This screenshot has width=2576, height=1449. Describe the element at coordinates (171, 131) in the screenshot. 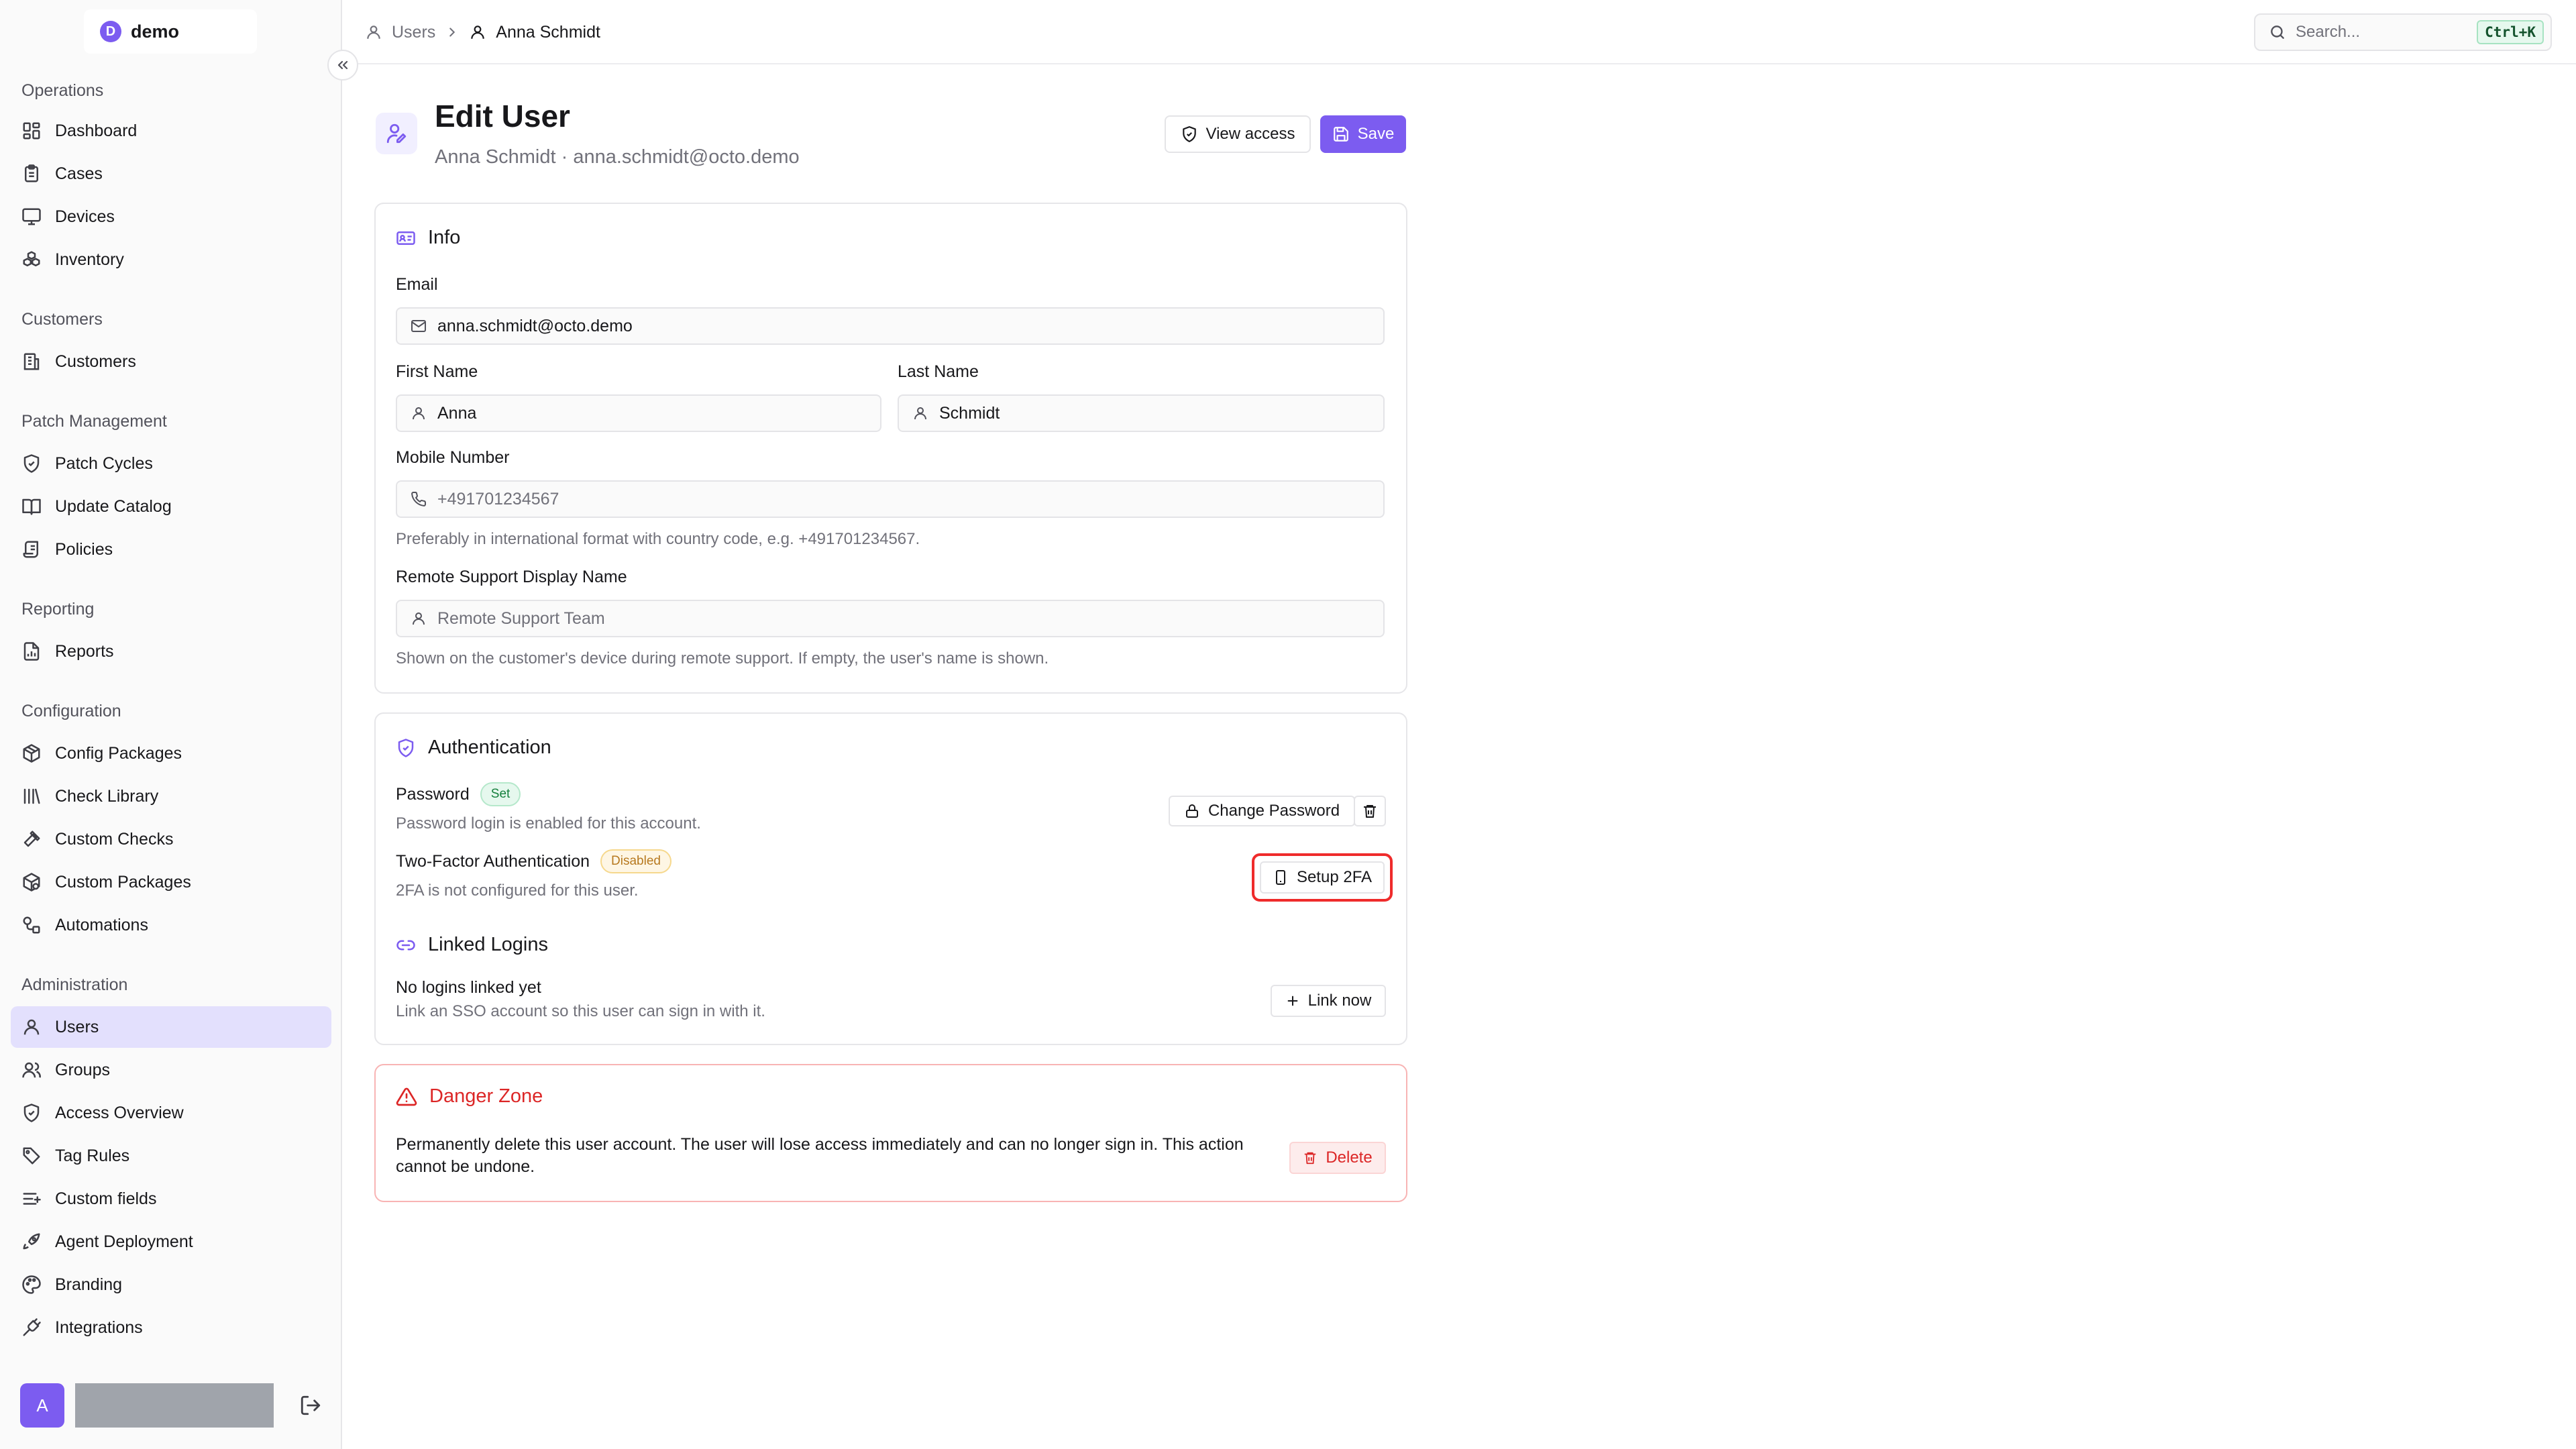

I see `sidebar-item-dashboard: Dashboard` at that location.